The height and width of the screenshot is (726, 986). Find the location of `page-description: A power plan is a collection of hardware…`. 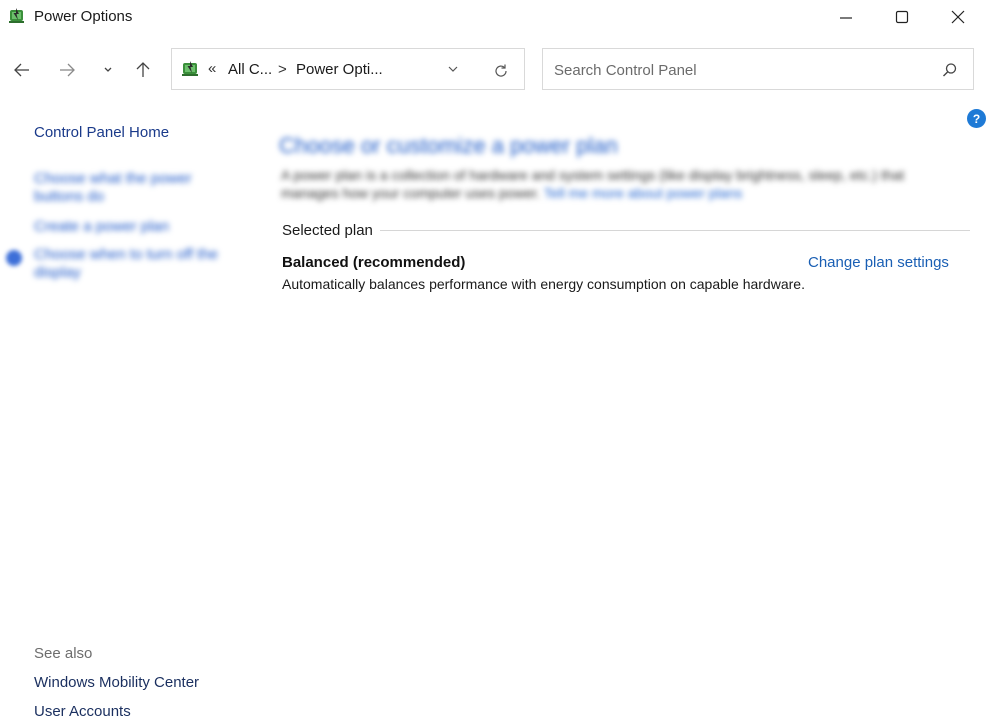

page-description: A power plan is a collection of hardware… is located at coordinates (621, 184).